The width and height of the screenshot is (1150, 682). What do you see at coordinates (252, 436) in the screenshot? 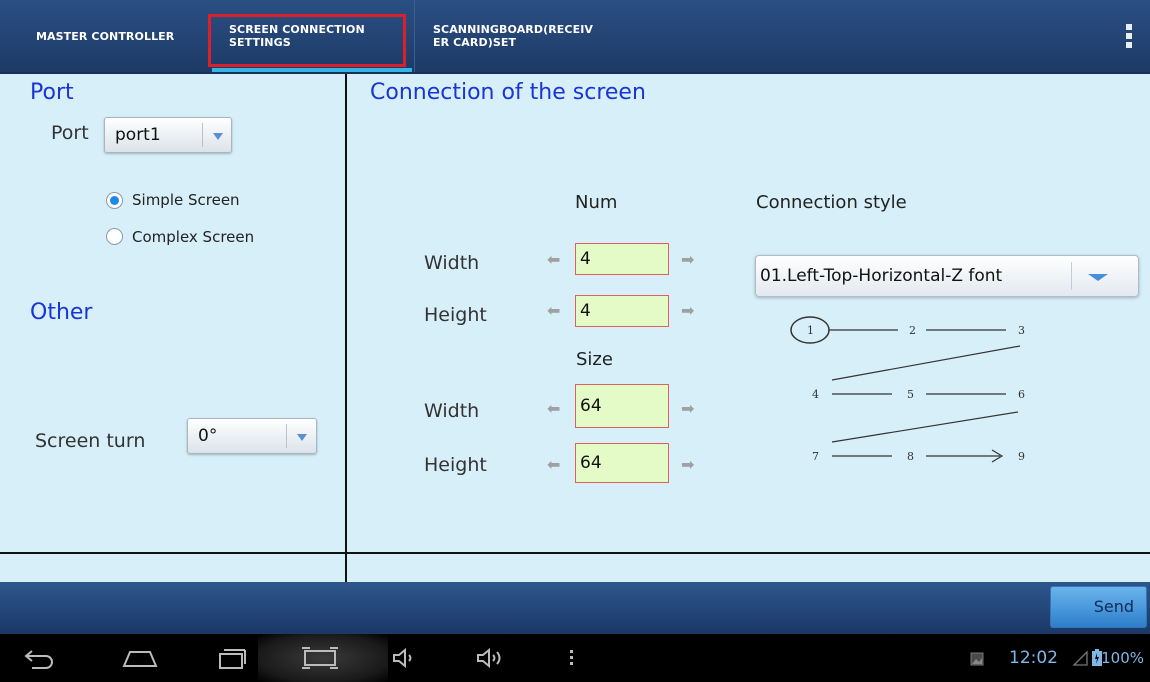
I see `screen-turn-dropdown: 0°` at bounding box center [252, 436].